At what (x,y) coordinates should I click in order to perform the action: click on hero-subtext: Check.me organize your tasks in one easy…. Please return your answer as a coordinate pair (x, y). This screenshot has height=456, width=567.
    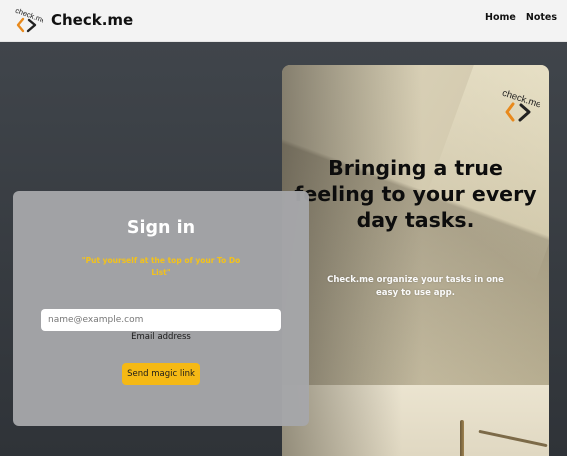
    Looking at the image, I should click on (415, 286).